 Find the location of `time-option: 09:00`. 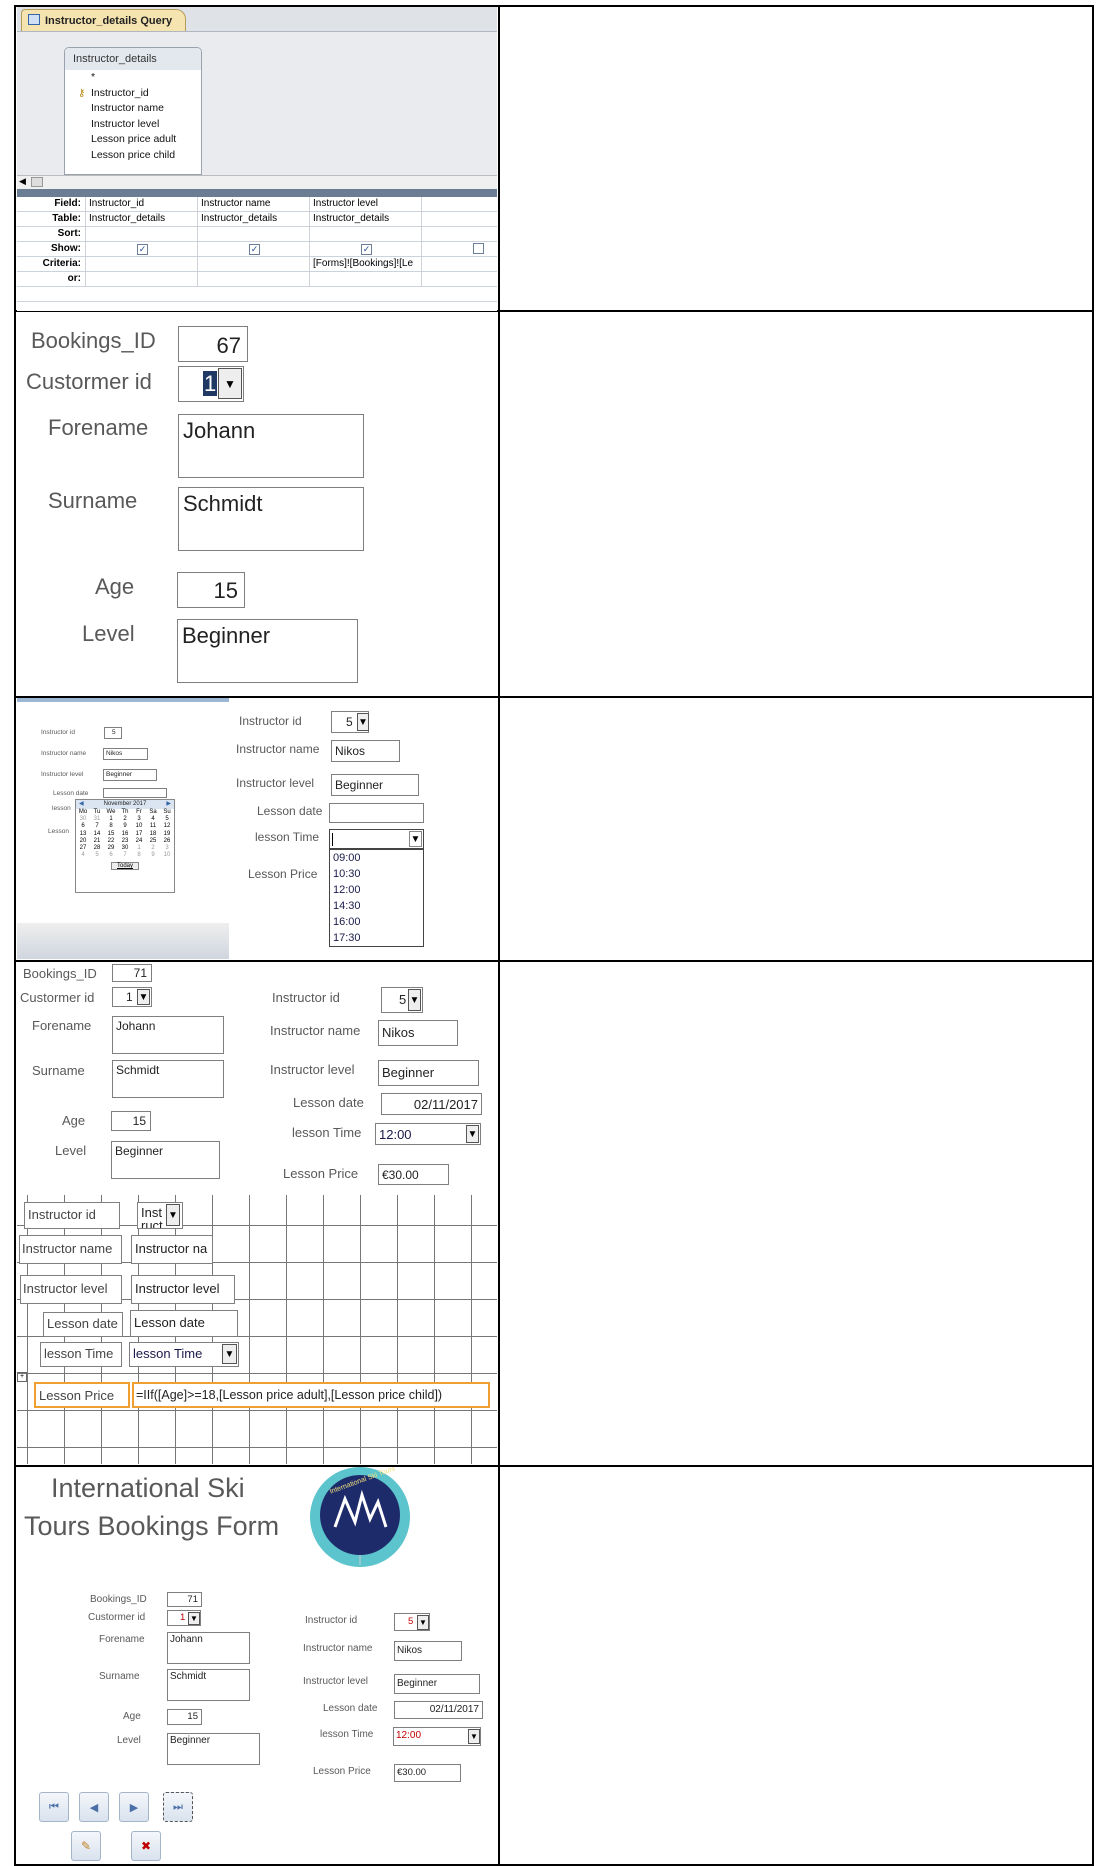

time-option: 09:00 is located at coordinates (376, 858).